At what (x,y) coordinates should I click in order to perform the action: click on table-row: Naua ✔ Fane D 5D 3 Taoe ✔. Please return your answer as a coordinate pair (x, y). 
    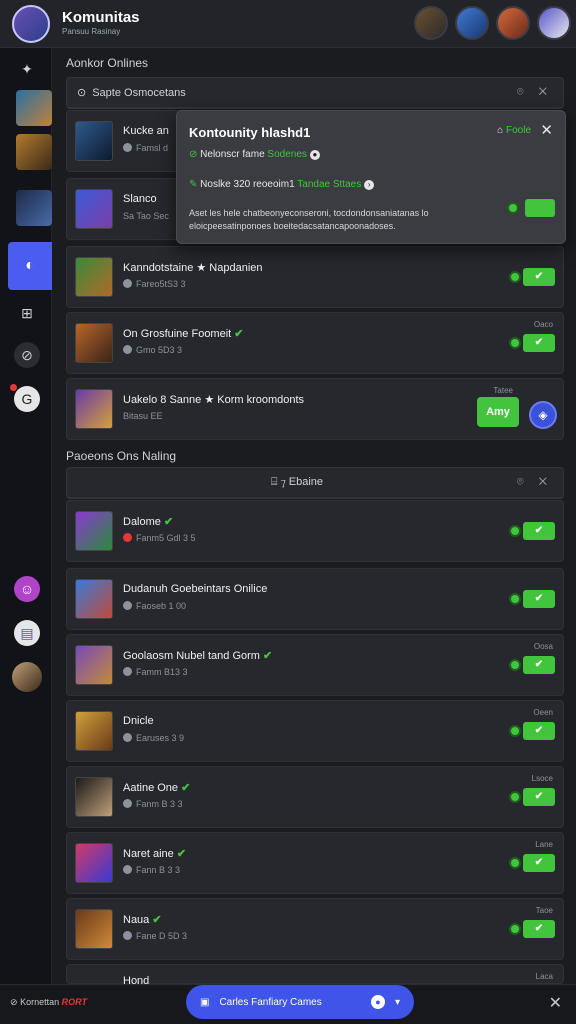
    Looking at the image, I should click on (315, 929).